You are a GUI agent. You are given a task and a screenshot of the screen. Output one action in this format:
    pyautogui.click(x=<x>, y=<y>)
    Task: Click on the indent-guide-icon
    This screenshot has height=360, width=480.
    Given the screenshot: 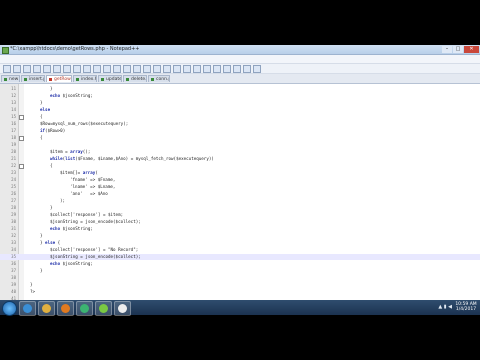 What is the action you would take?
    pyautogui.click(x=207, y=69)
    